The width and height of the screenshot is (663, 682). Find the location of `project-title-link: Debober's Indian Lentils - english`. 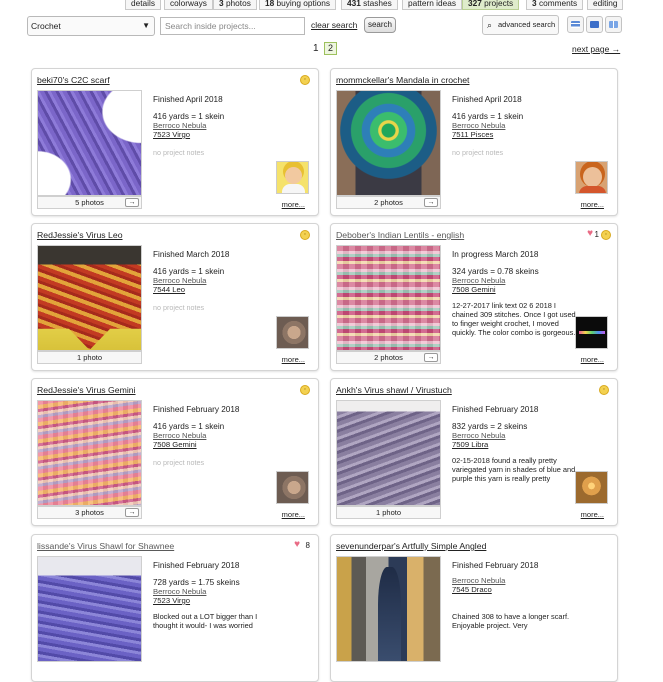

project-title-link: Debober's Indian Lentils - english is located at coordinates (400, 235).